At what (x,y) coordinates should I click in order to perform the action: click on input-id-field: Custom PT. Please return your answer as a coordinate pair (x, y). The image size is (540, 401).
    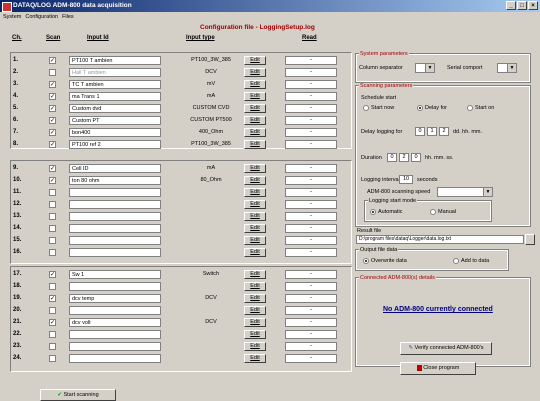
    Looking at the image, I should click on (115, 120).